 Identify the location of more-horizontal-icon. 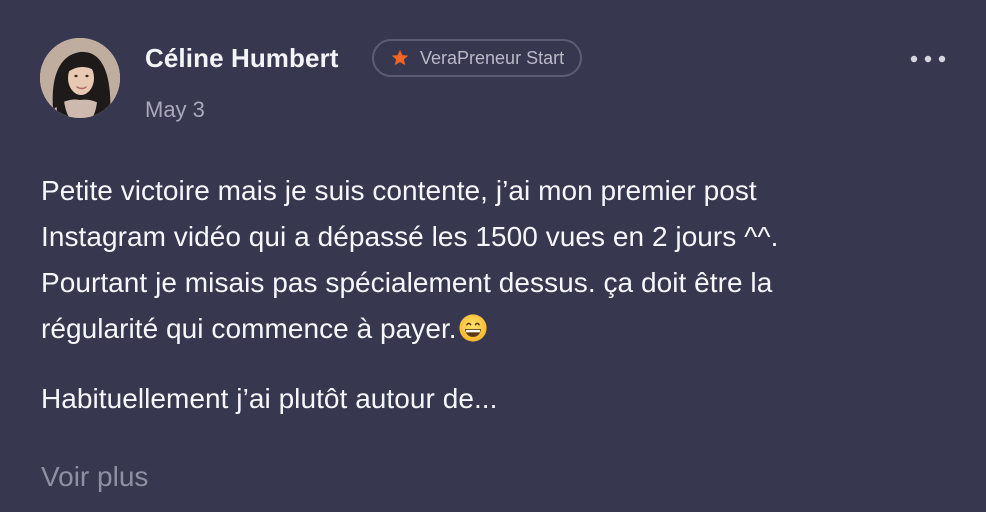
(928, 59).